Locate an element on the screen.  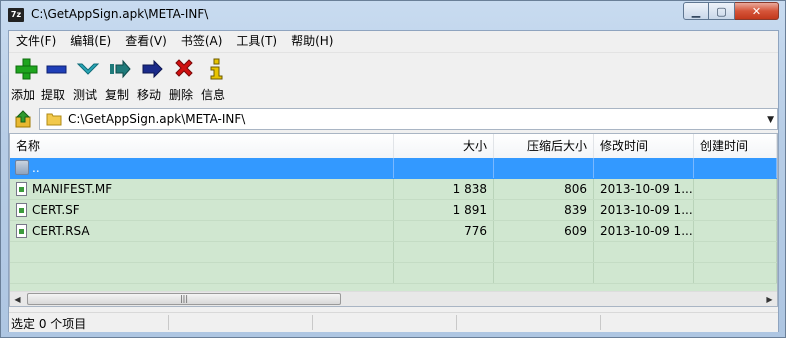
menu-edit: 编辑(E) is located at coordinates (90, 41).